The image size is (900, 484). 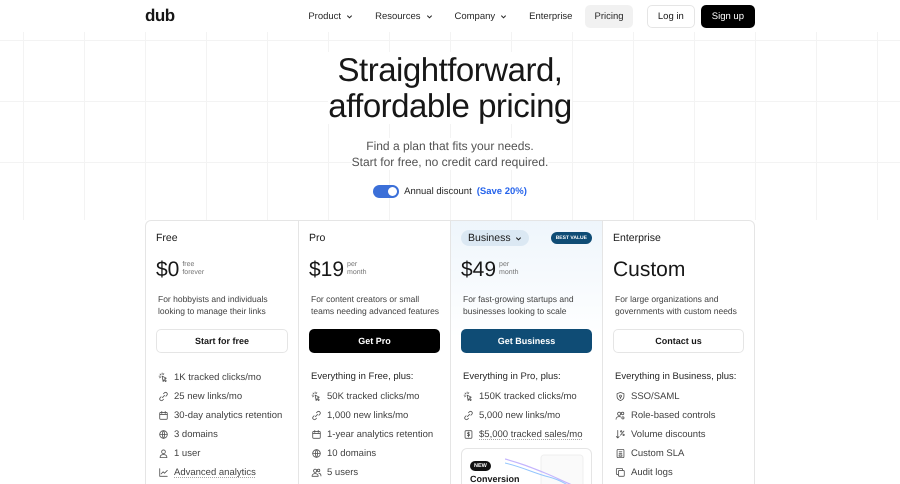 I want to click on feature-text: 1K tracked clicks/mo, so click(x=218, y=377).